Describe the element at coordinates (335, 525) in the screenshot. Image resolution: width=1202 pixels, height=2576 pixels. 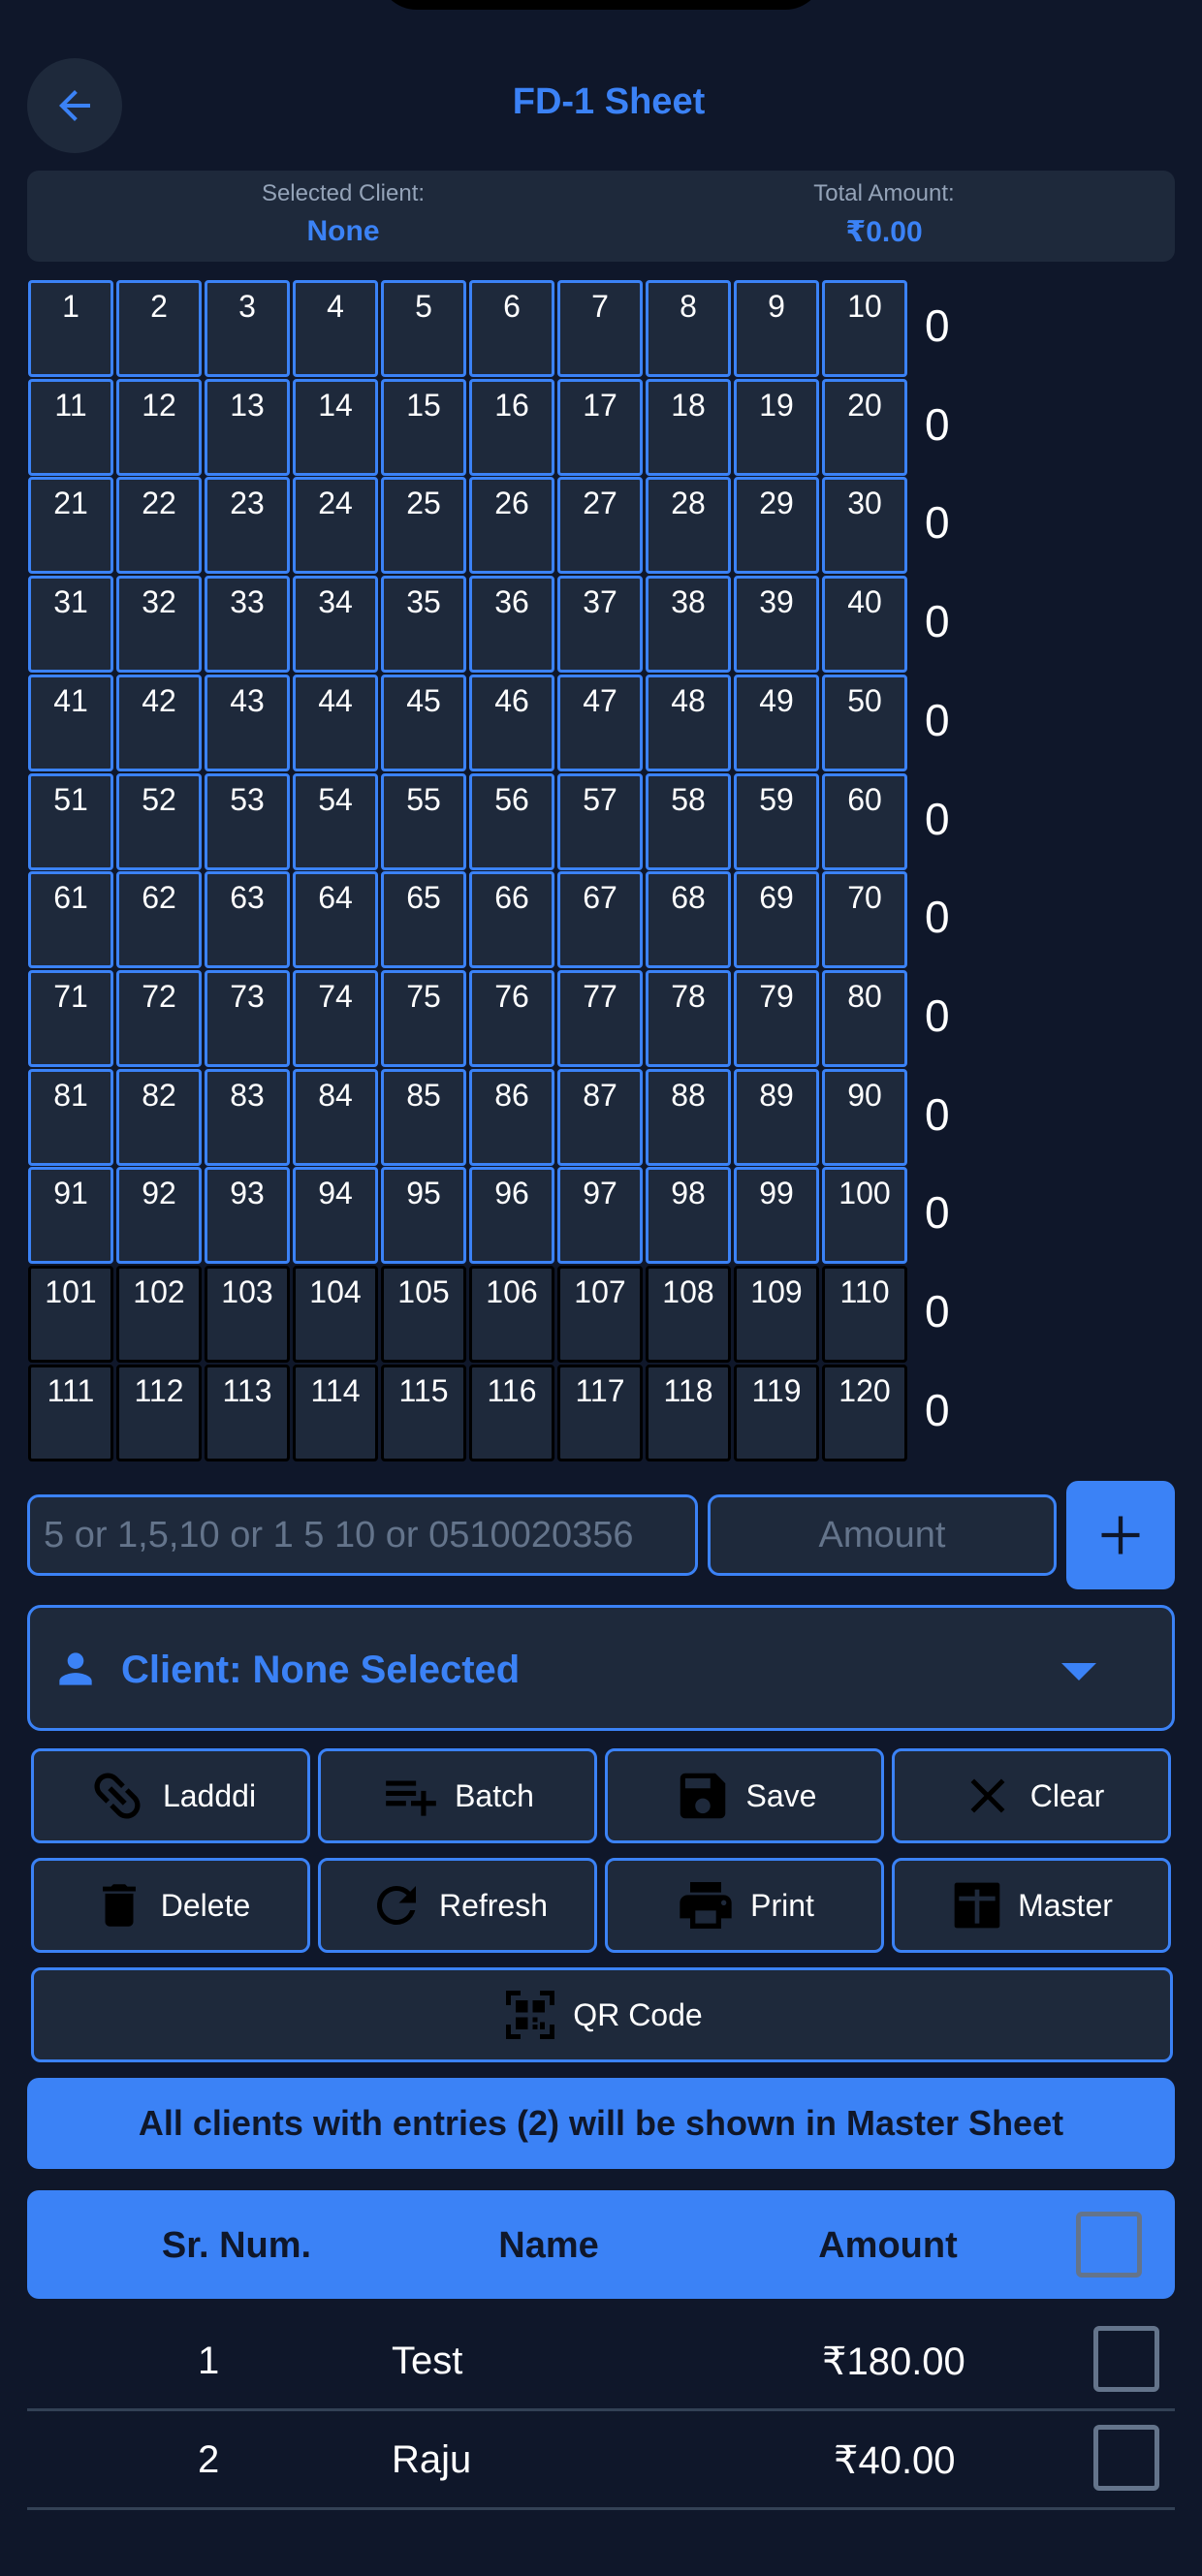
I see `grid-cell: 24` at that location.